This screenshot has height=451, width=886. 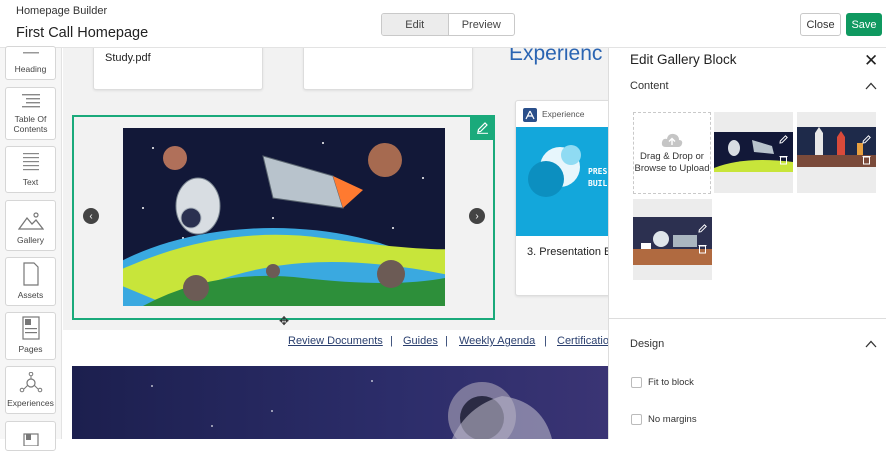 I want to click on no-margins-checkbox, so click(x=636, y=419).